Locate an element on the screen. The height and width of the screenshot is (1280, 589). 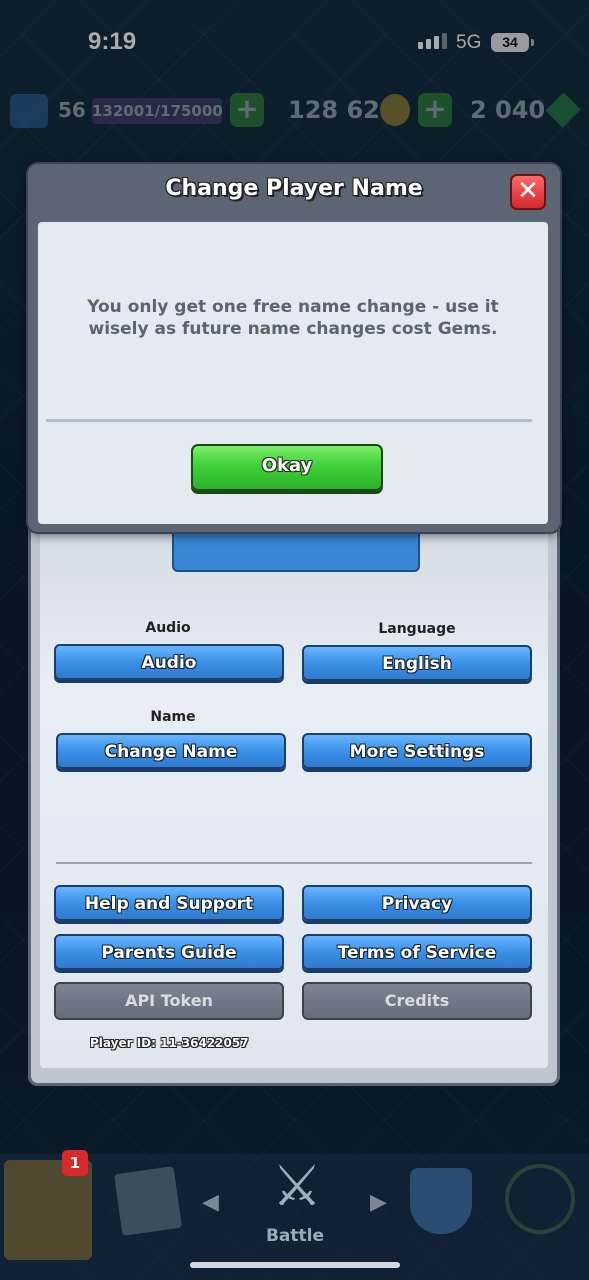
dialog-title: Change Player Name is located at coordinates (294, 188).